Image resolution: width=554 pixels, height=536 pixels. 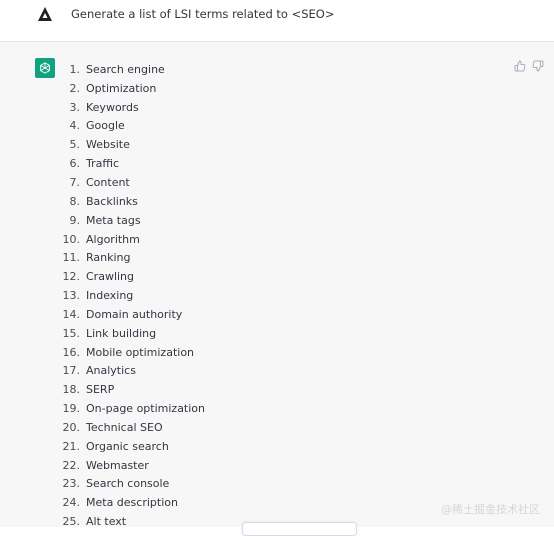 I want to click on list-item-label: Search engine, so click(x=125, y=69).